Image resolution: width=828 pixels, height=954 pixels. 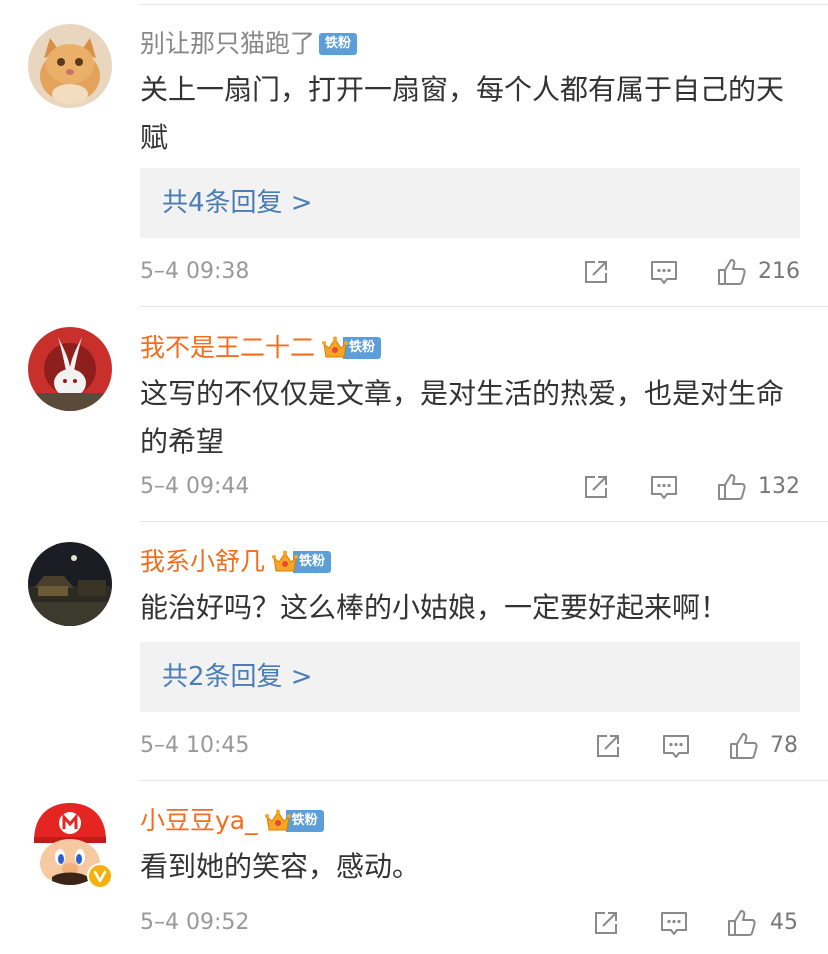 I want to click on comment-footer: 5–4 09:38 216, so click(x=414, y=272).